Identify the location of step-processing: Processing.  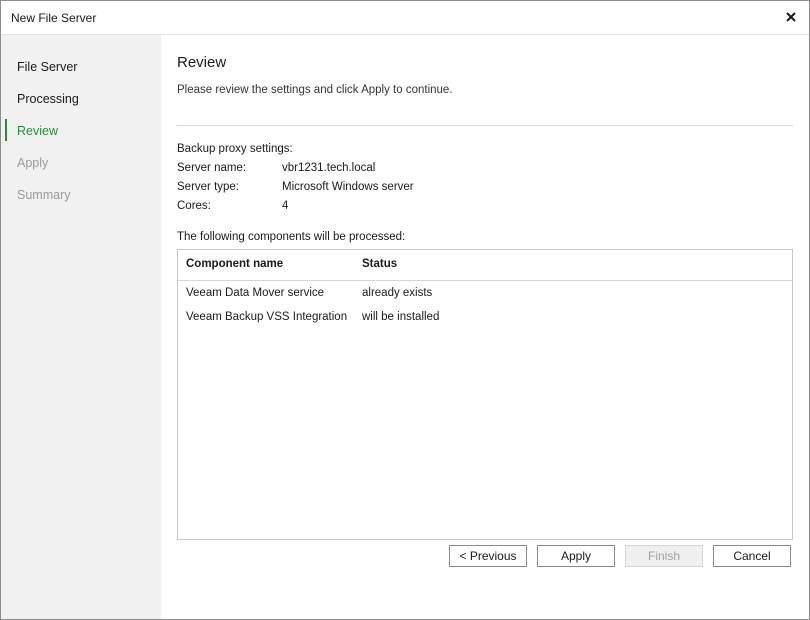
(48, 99).